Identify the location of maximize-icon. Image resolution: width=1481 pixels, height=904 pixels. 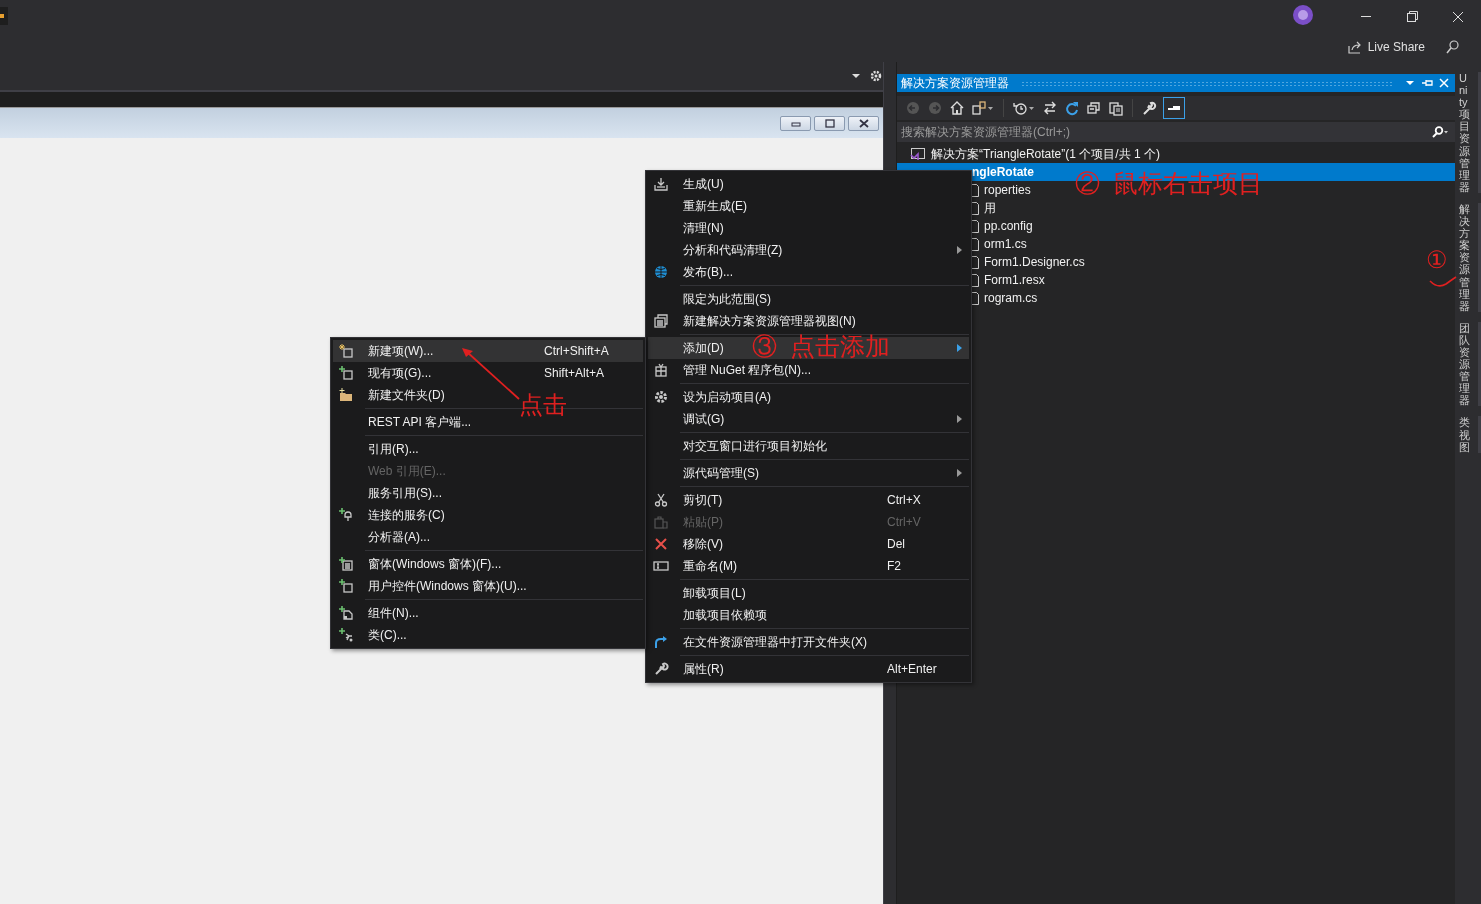
(829, 123).